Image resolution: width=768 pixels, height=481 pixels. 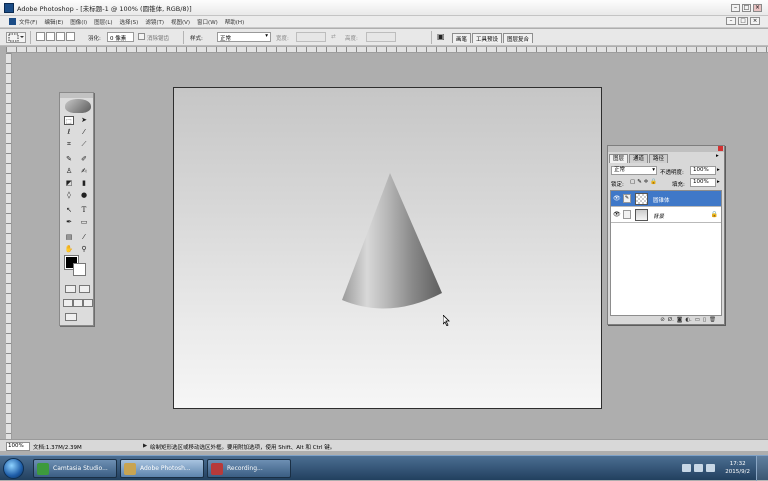 I want to click on maximize-button: □, so click(x=746, y=8).